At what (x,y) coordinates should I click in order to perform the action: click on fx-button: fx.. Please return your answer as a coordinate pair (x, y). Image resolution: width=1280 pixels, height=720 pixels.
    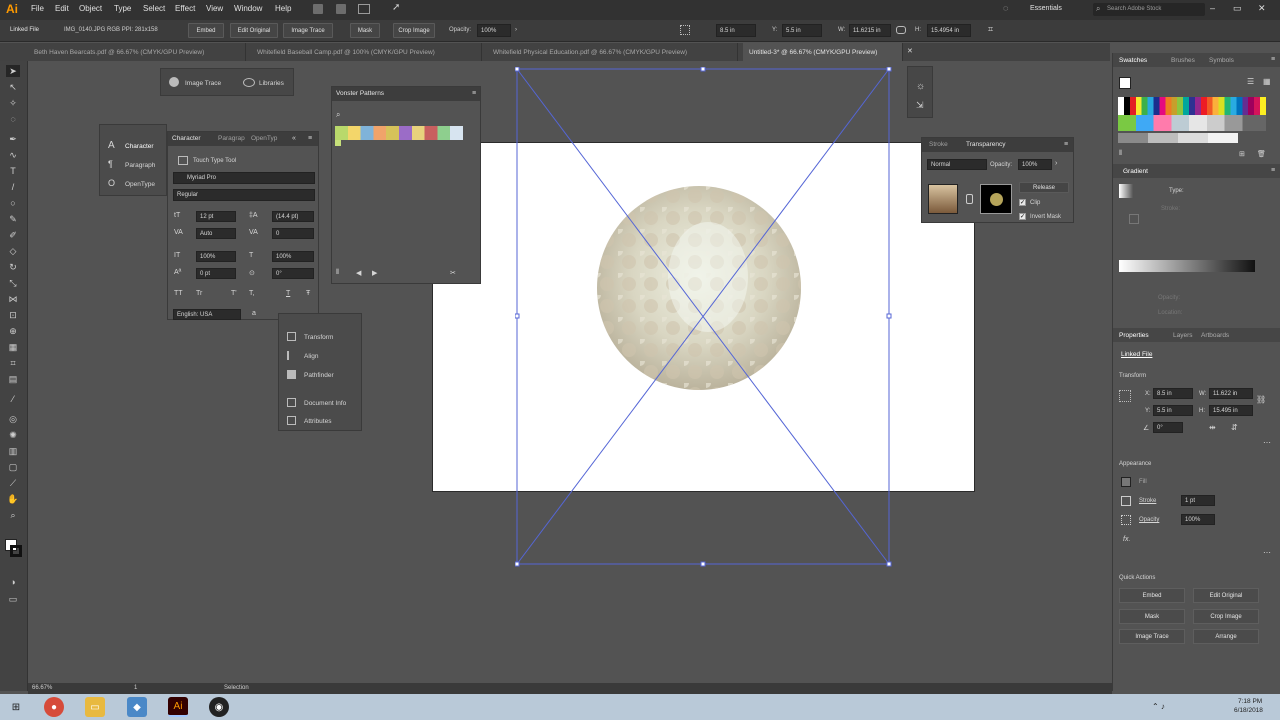
    Looking at the image, I should click on (1126, 539).